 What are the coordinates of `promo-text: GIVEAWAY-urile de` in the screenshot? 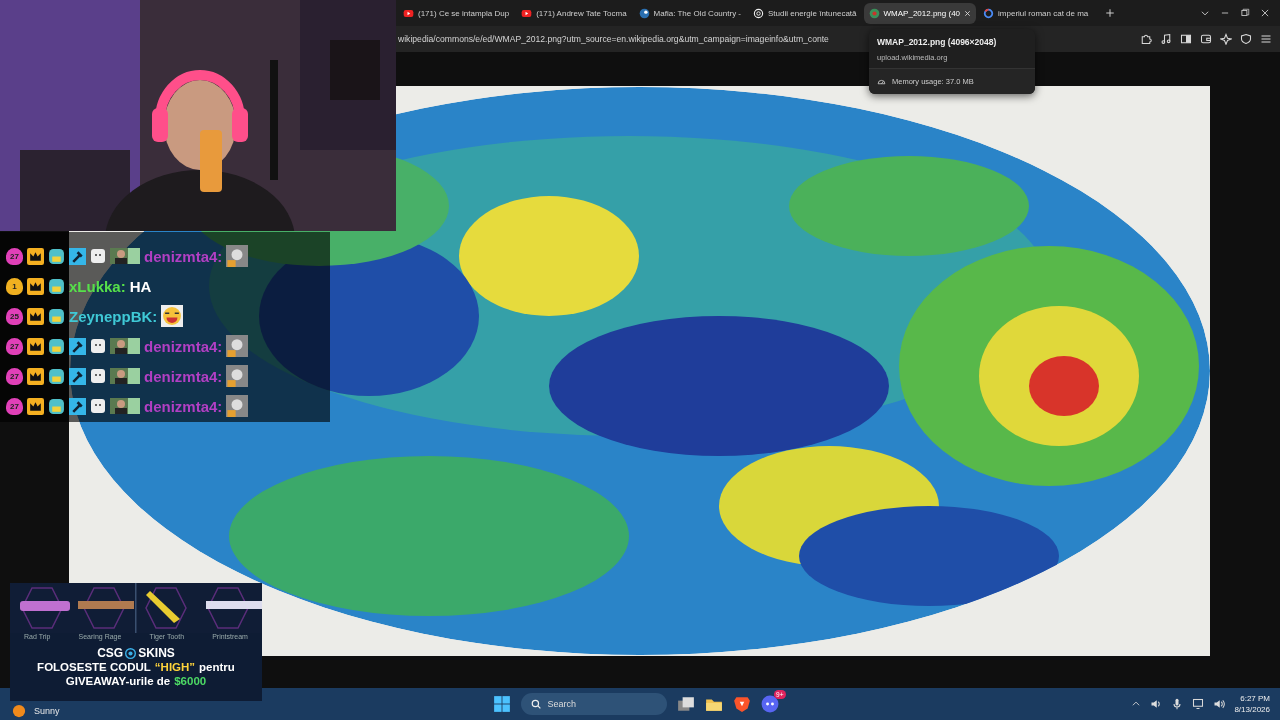 It's located at (118, 681).